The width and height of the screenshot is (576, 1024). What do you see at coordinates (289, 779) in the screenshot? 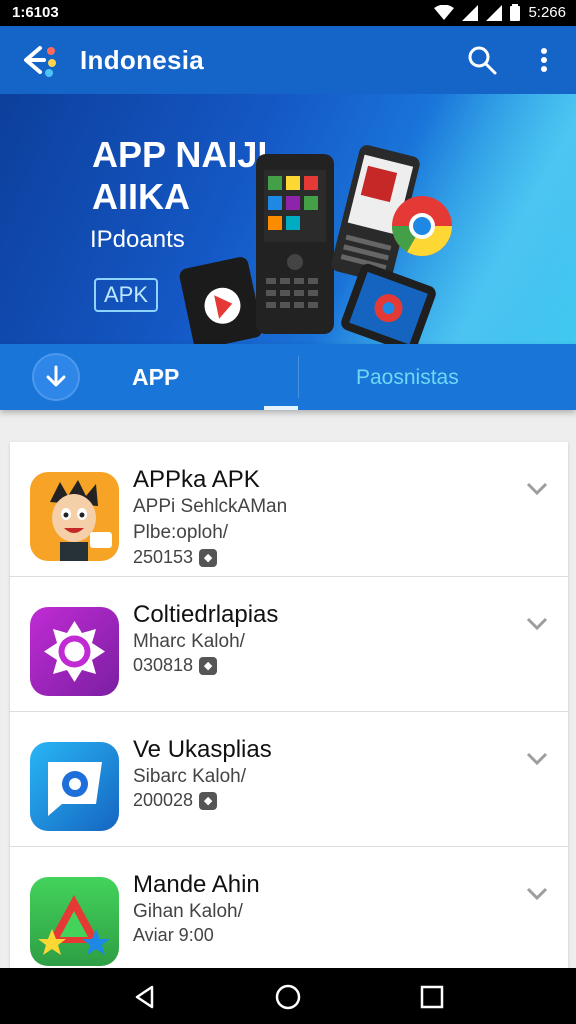
I see `list-item: Ve Ukasplias Sibarc Kaloh/ 200028 ◆` at bounding box center [289, 779].